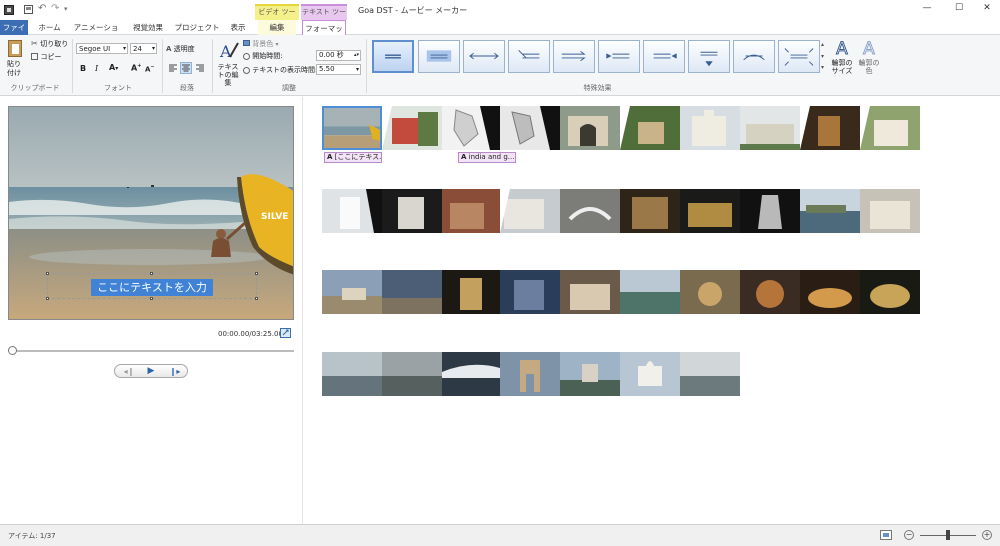  I want to click on gallery-more: ▾, so click(822, 67).